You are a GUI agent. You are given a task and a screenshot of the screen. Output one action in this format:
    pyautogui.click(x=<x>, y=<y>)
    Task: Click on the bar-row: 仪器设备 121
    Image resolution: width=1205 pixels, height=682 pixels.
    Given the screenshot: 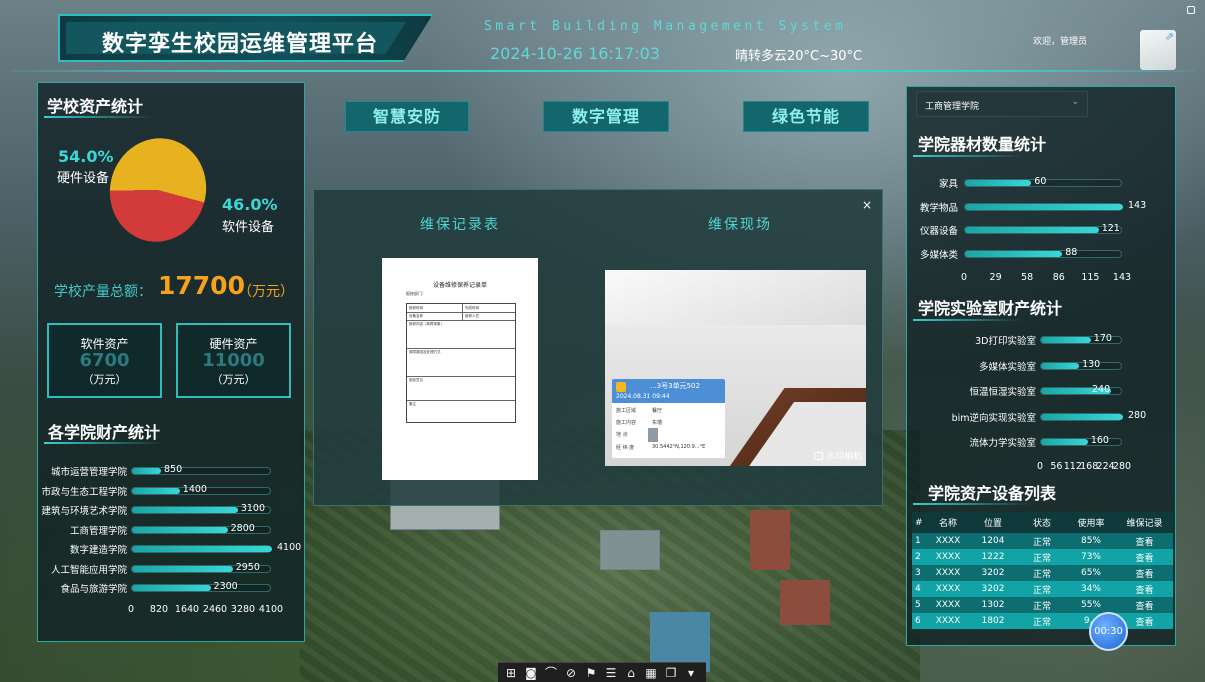 What is the action you would take?
    pyautogui.click(x=1041, y=230)
    